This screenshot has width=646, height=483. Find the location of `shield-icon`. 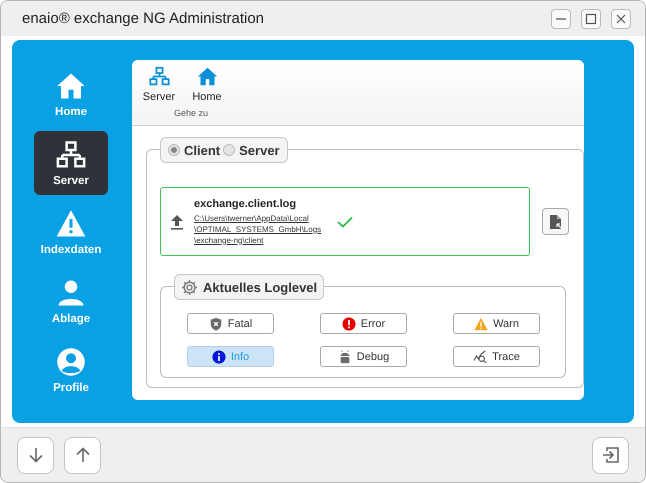

shield-icon is located at coordinates (215, 323).